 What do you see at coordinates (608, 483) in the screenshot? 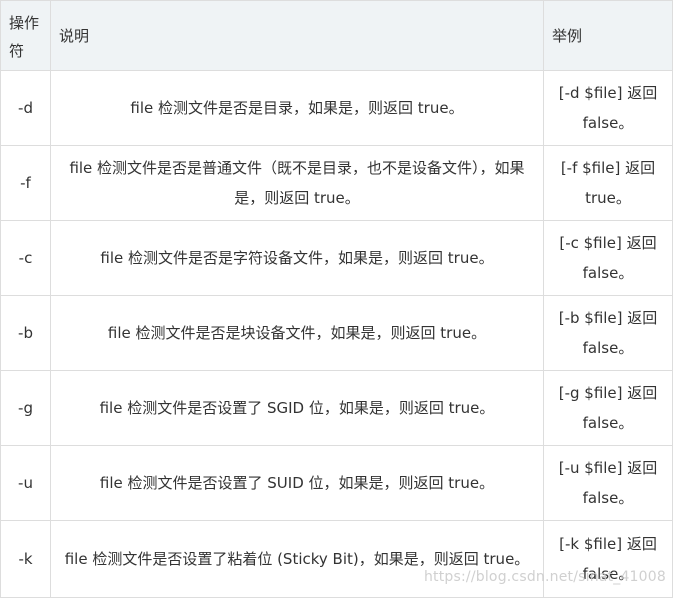
I see `cell-example: [-u $file] 返回 false。` at bounding box center [608, 483].